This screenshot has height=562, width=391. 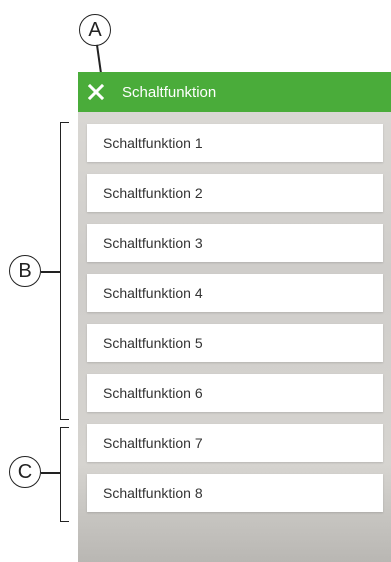 What do you see at coordinates (64, 474) in the screenshot?
I see `callout-c-bracket` at bounding box center [64, 474].